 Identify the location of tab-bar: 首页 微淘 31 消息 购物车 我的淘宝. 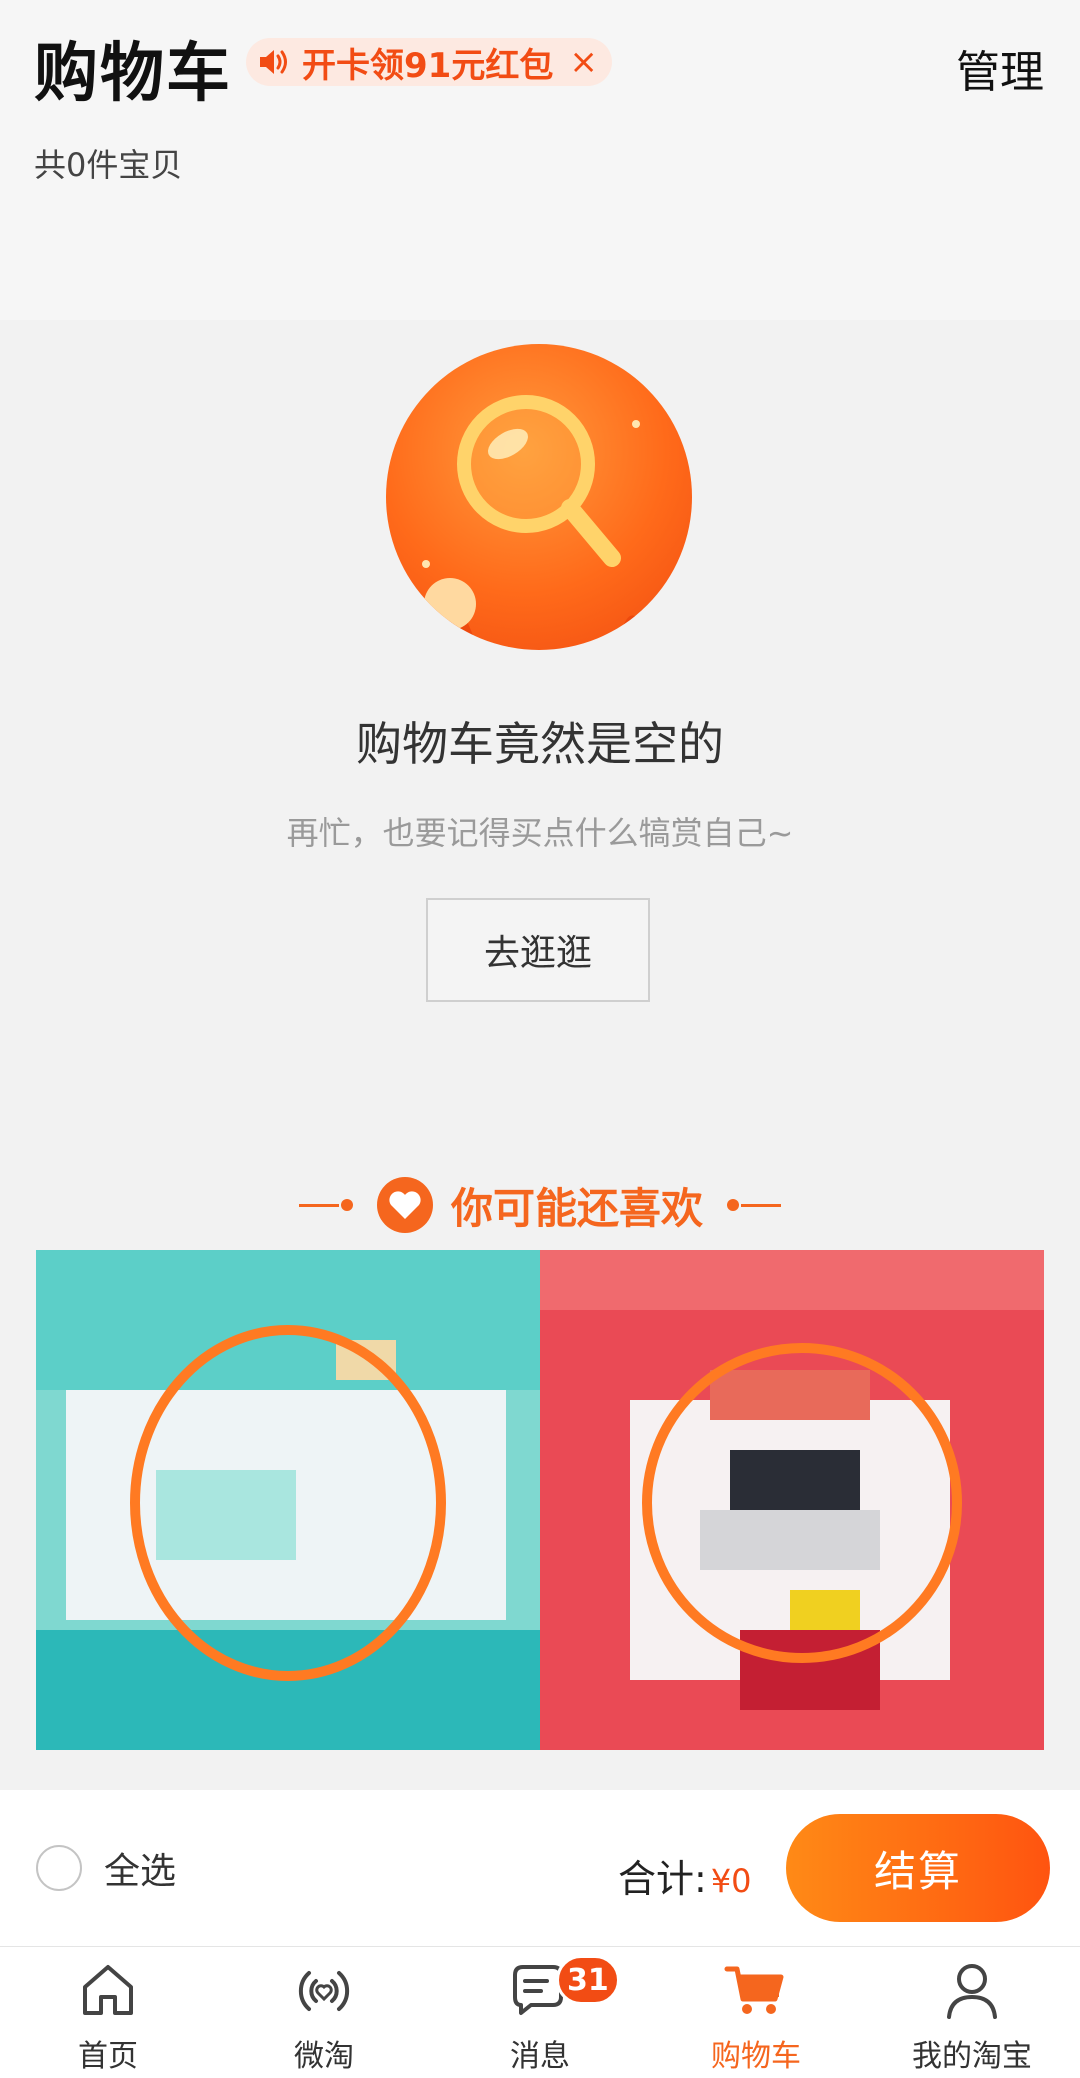
(540, 2012).